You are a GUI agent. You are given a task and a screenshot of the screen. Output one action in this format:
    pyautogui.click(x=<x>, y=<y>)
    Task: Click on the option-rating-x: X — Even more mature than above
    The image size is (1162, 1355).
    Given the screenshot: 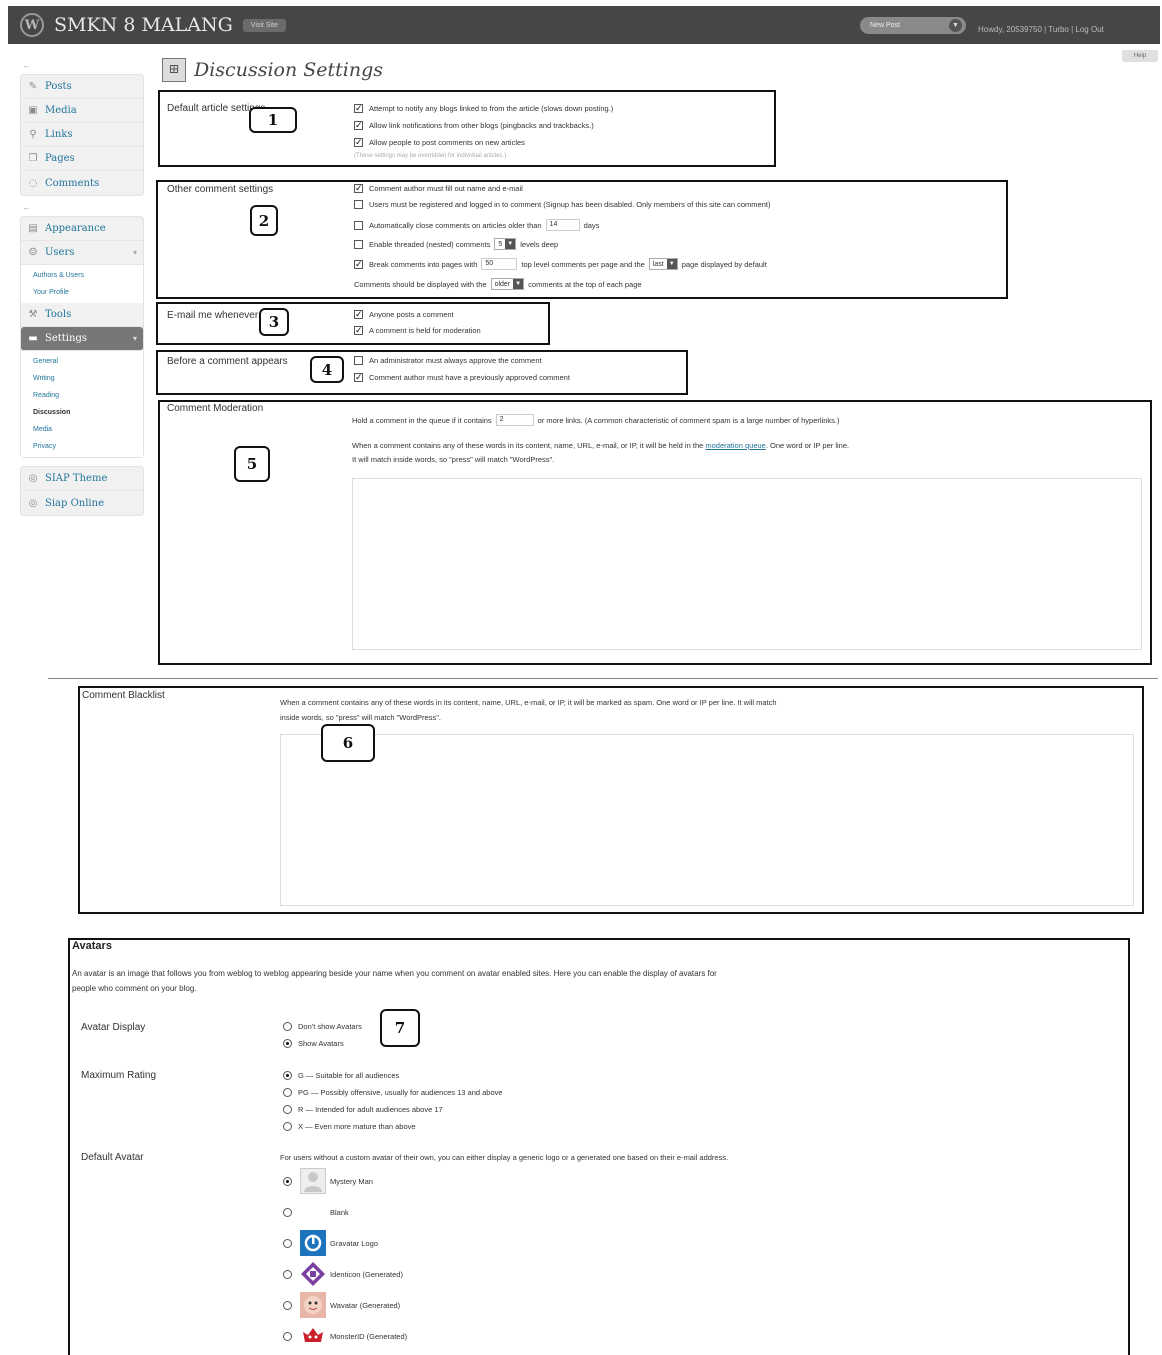 What is the action you would take?
    pyautogui.click(x=349, y=1126)
    